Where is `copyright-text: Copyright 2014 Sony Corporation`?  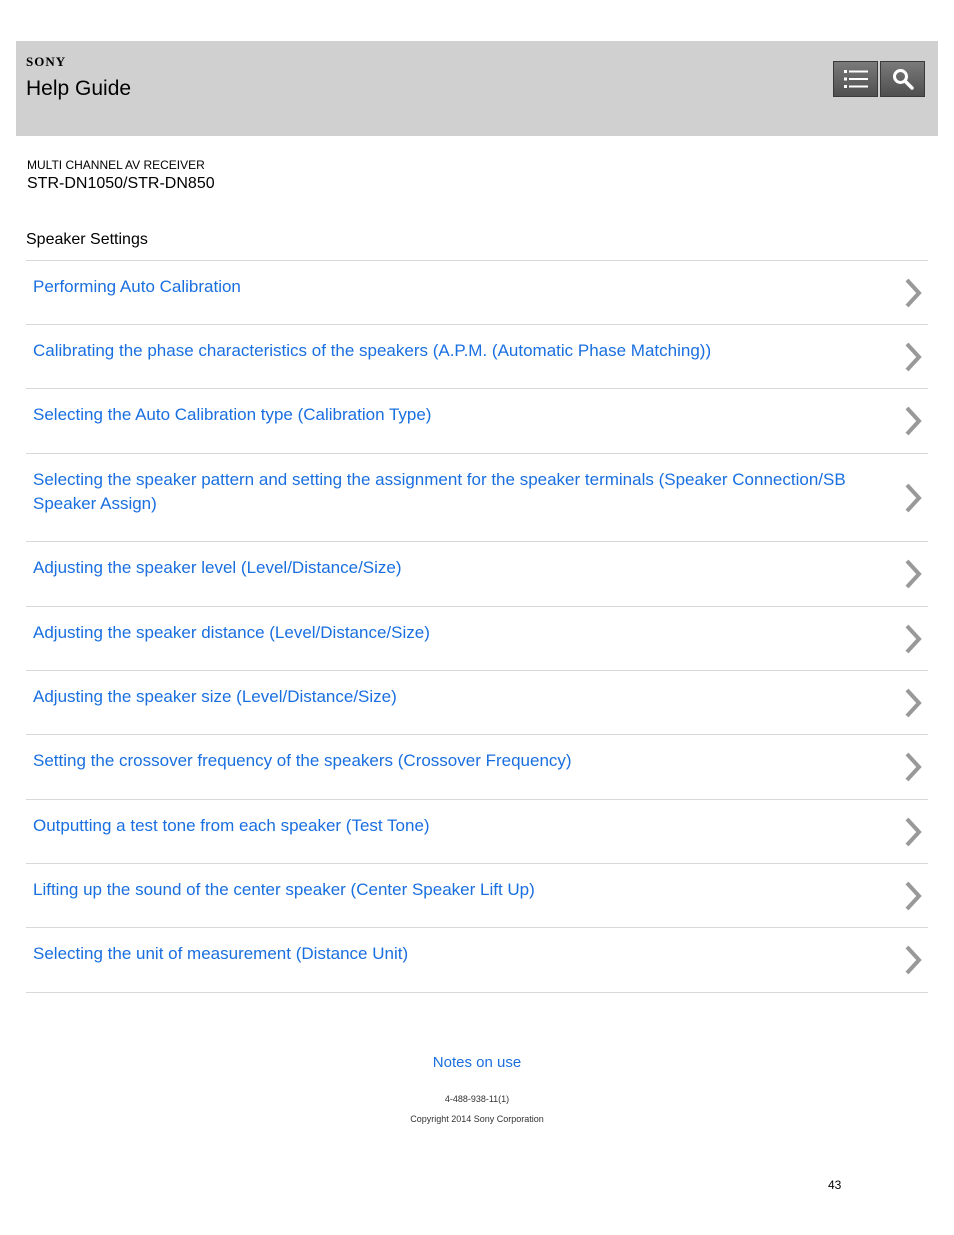
copyright-text: Copyright 2014 Sony Corporation is located at coordinates (477, 1119).